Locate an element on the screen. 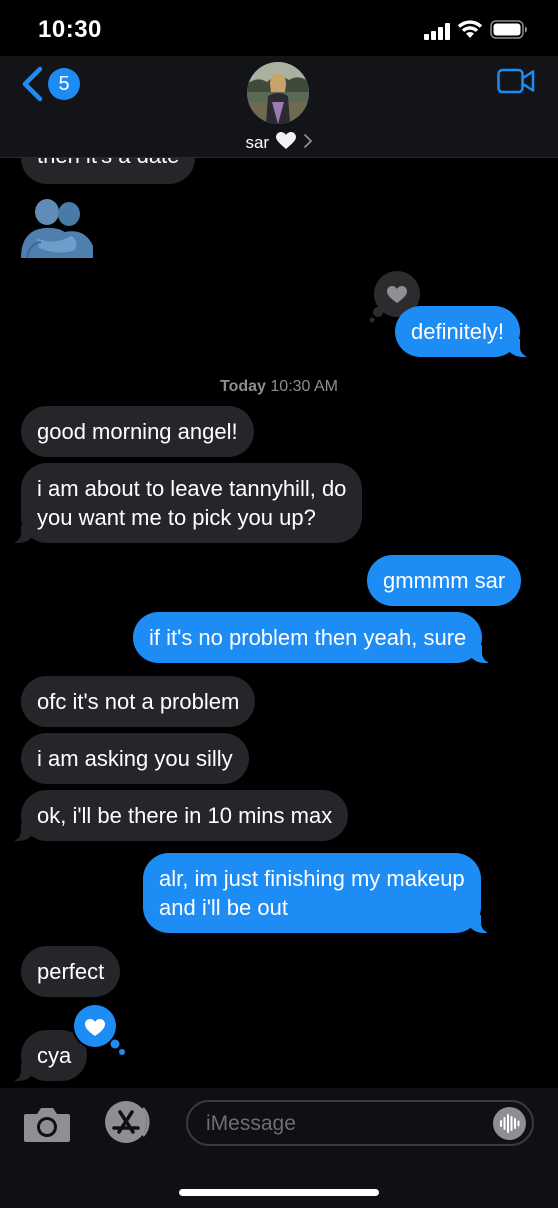 The height and width of the screenshot is (1208, 558). timestamp-time: 10:30 AM is located at coordinates (304, 386).